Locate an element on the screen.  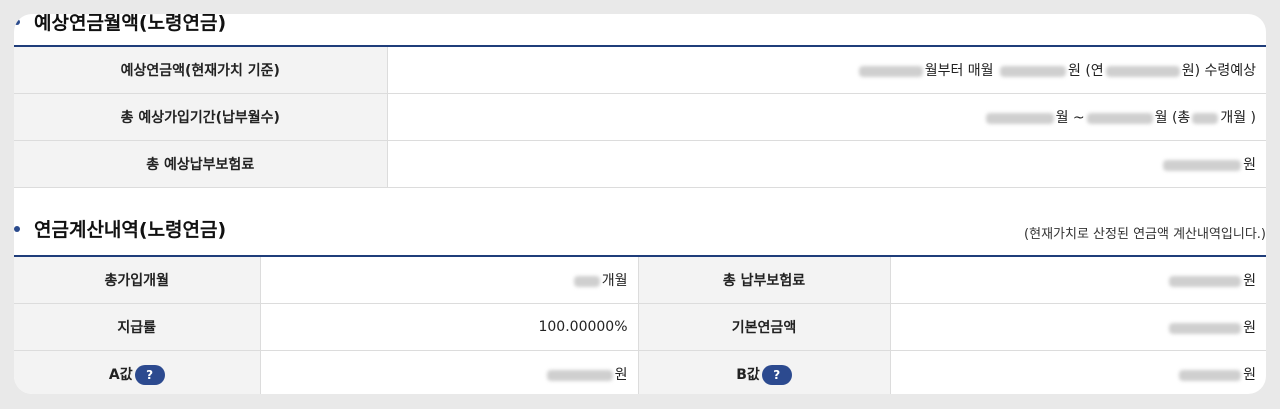
row-label: 총 예상납부보험료 is located at coordinates (201, 164).